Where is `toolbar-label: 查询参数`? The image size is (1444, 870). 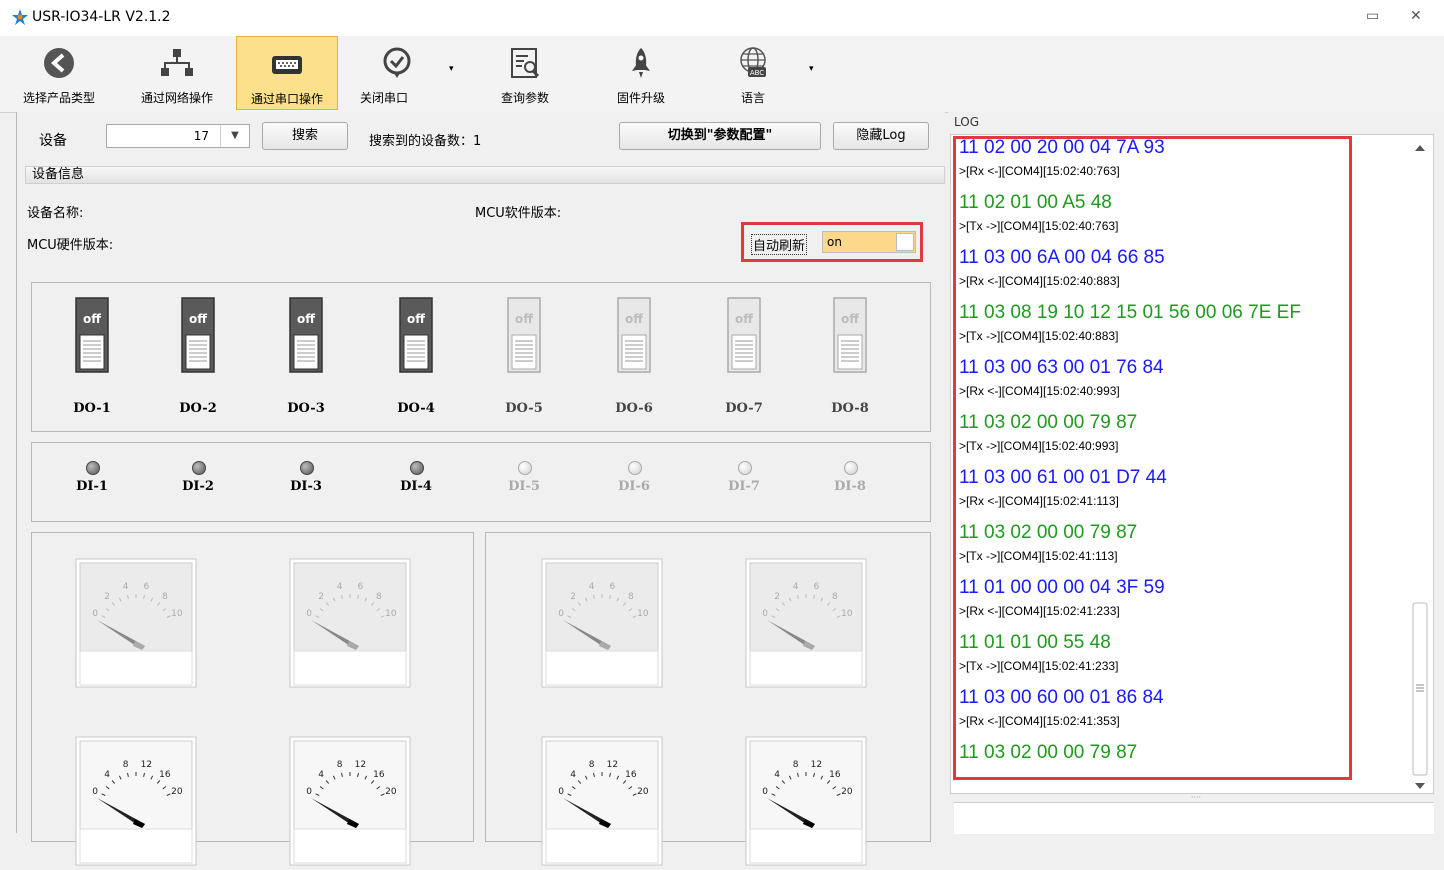 toolbar-label: 查询参数 is located at coordinates (524, 98).